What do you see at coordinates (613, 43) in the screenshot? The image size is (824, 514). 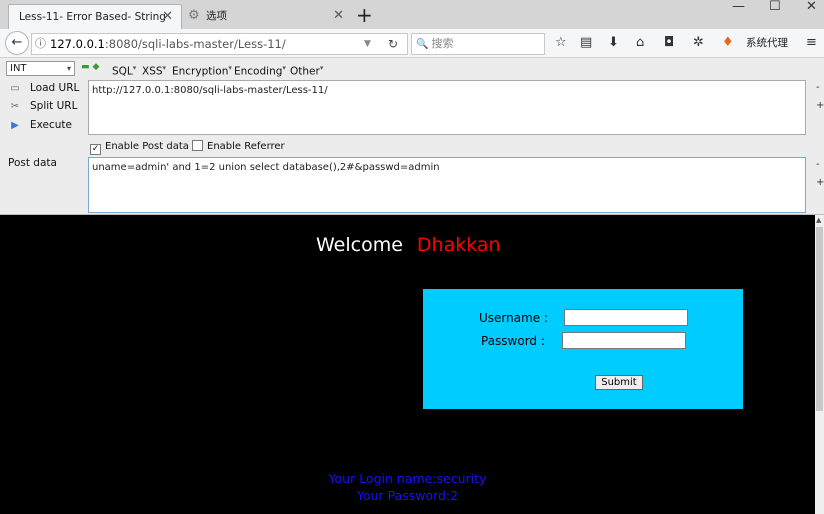 I see `download-icon: ⬇` at bounding box center [613, 43].